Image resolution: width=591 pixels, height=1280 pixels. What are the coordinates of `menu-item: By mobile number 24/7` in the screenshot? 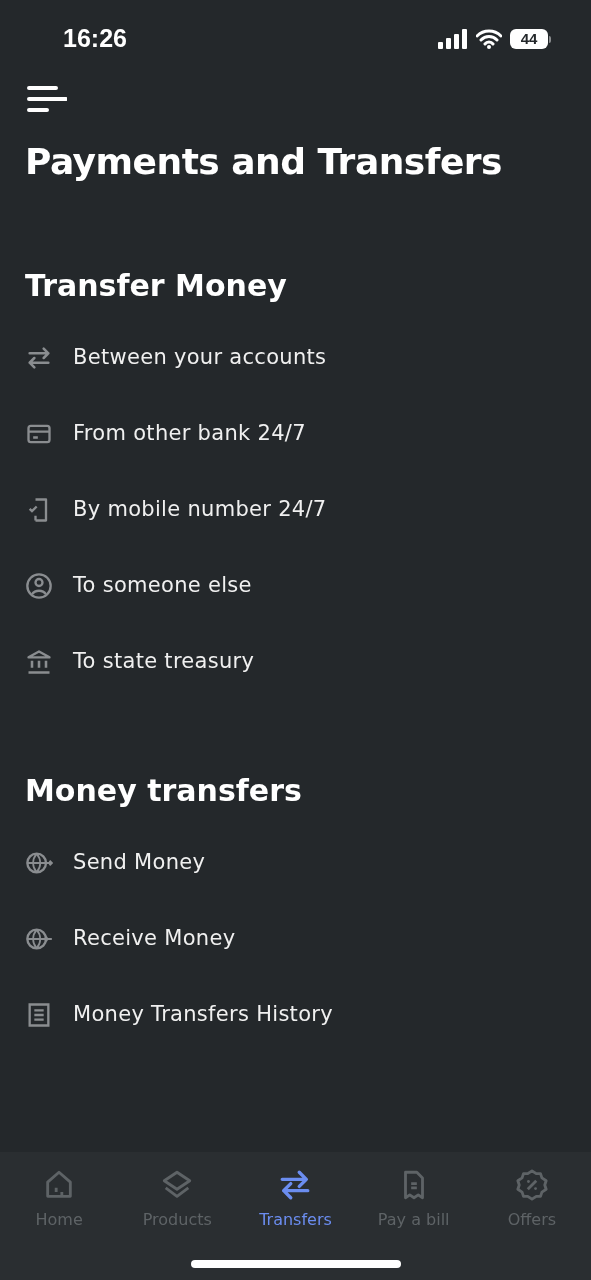 It's located at (200, 510).